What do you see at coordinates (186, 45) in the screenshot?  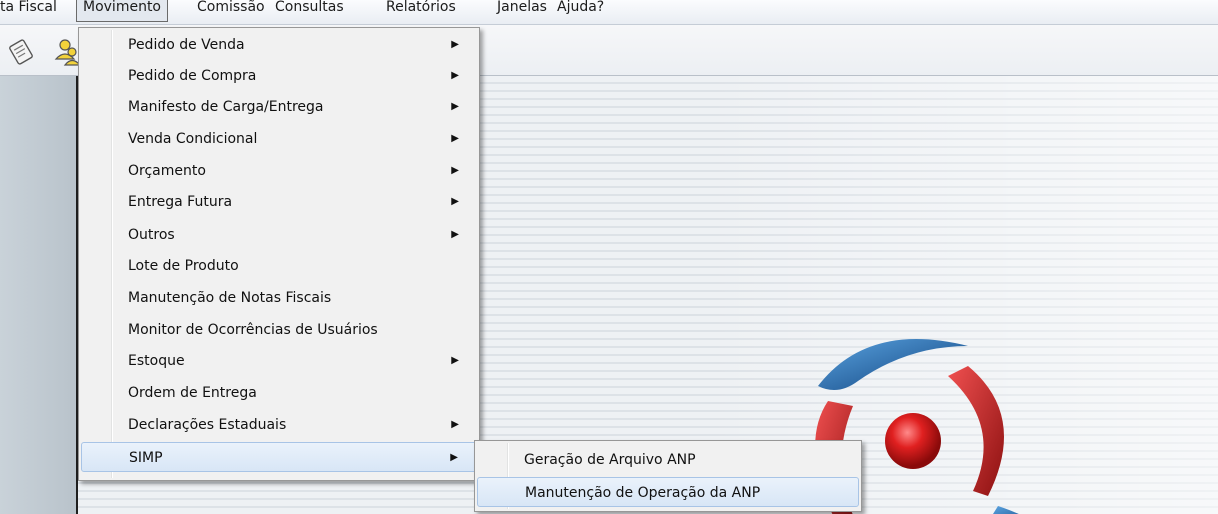 I see `menu-item-label: Pedido de Venda` at bounding box center [186, 45].